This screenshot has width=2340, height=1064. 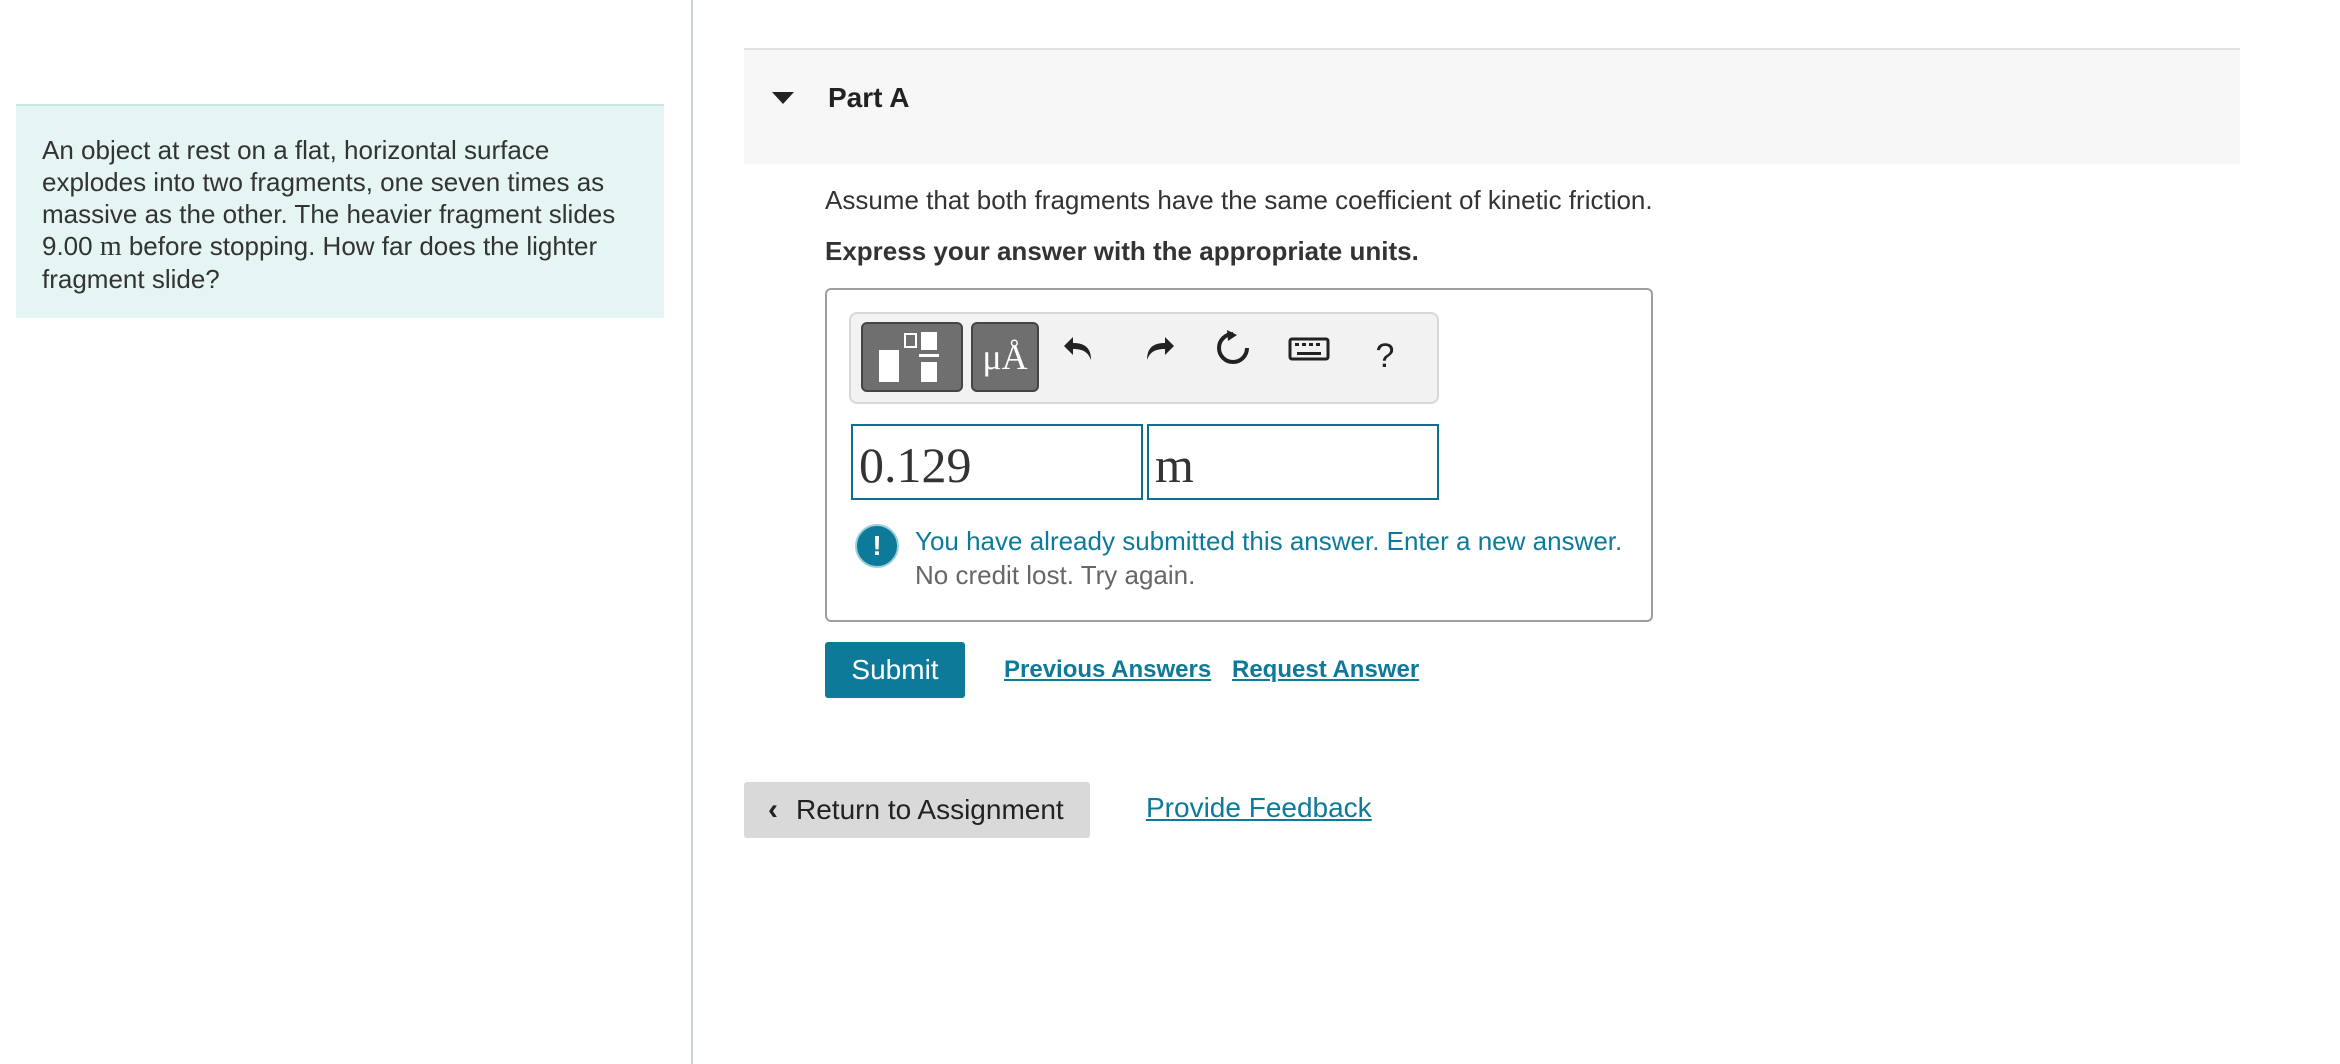 What do you see at coordinates (1005, 357) in the screenshot?
I see `units-button: μÅ` at bounding box center [1005, 357].